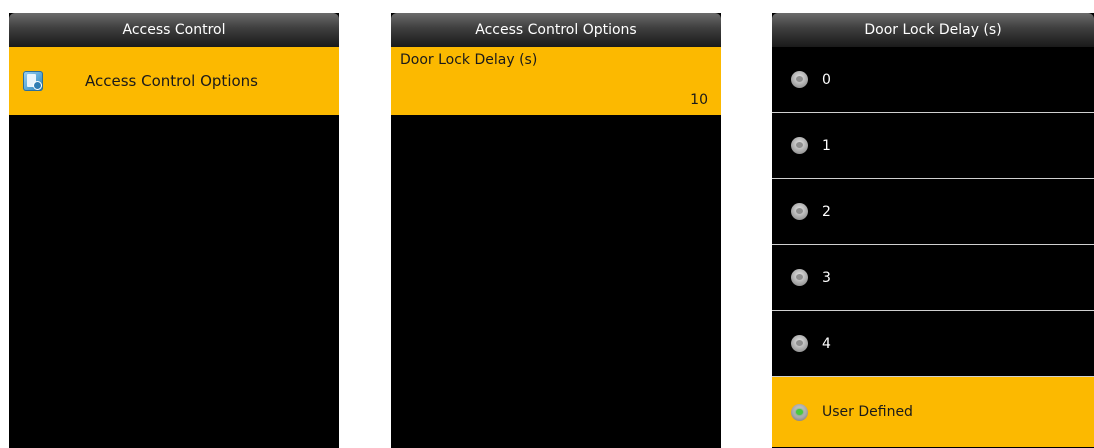 The width and height of the screenshot is (1094, 448). I want to click on access-control-icon, so click(33, 81).